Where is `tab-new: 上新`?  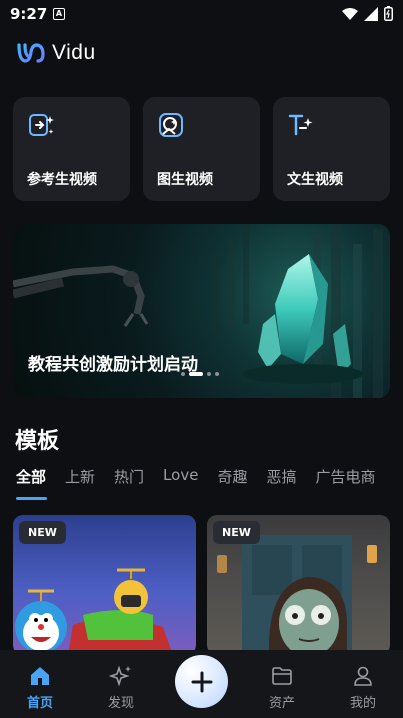
tab-new: 上新 is located at coordinates (80, 483).